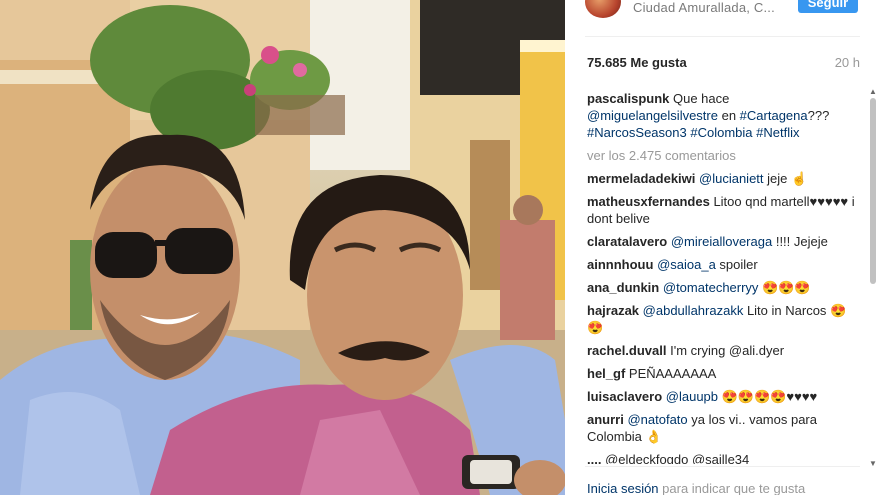 Image resolution: width=880 pixels, height=495 pixels. I want to click on comment-item: rachel.duvall I'm crying @ali.dyer, so click(724, 350).